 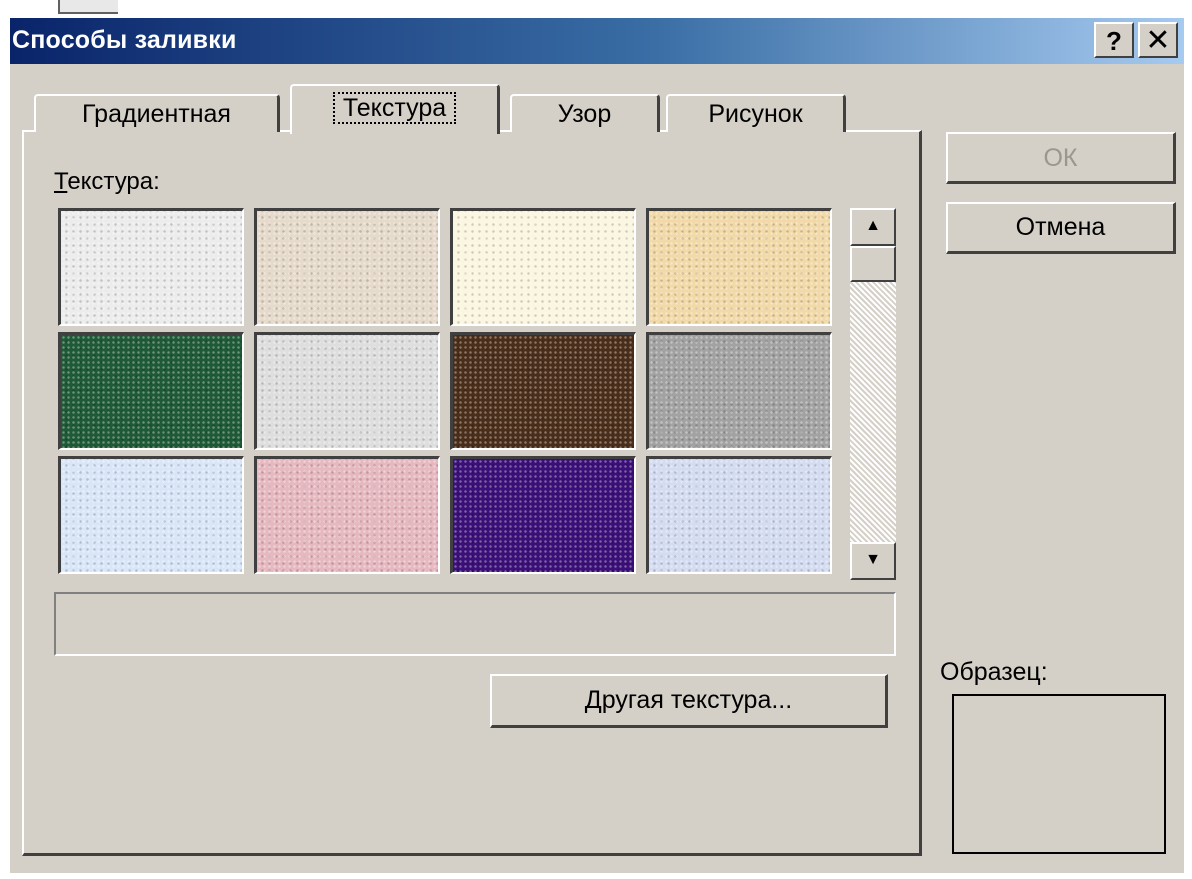 I want to click on help-button: ?, so click(x=1114, y=40).